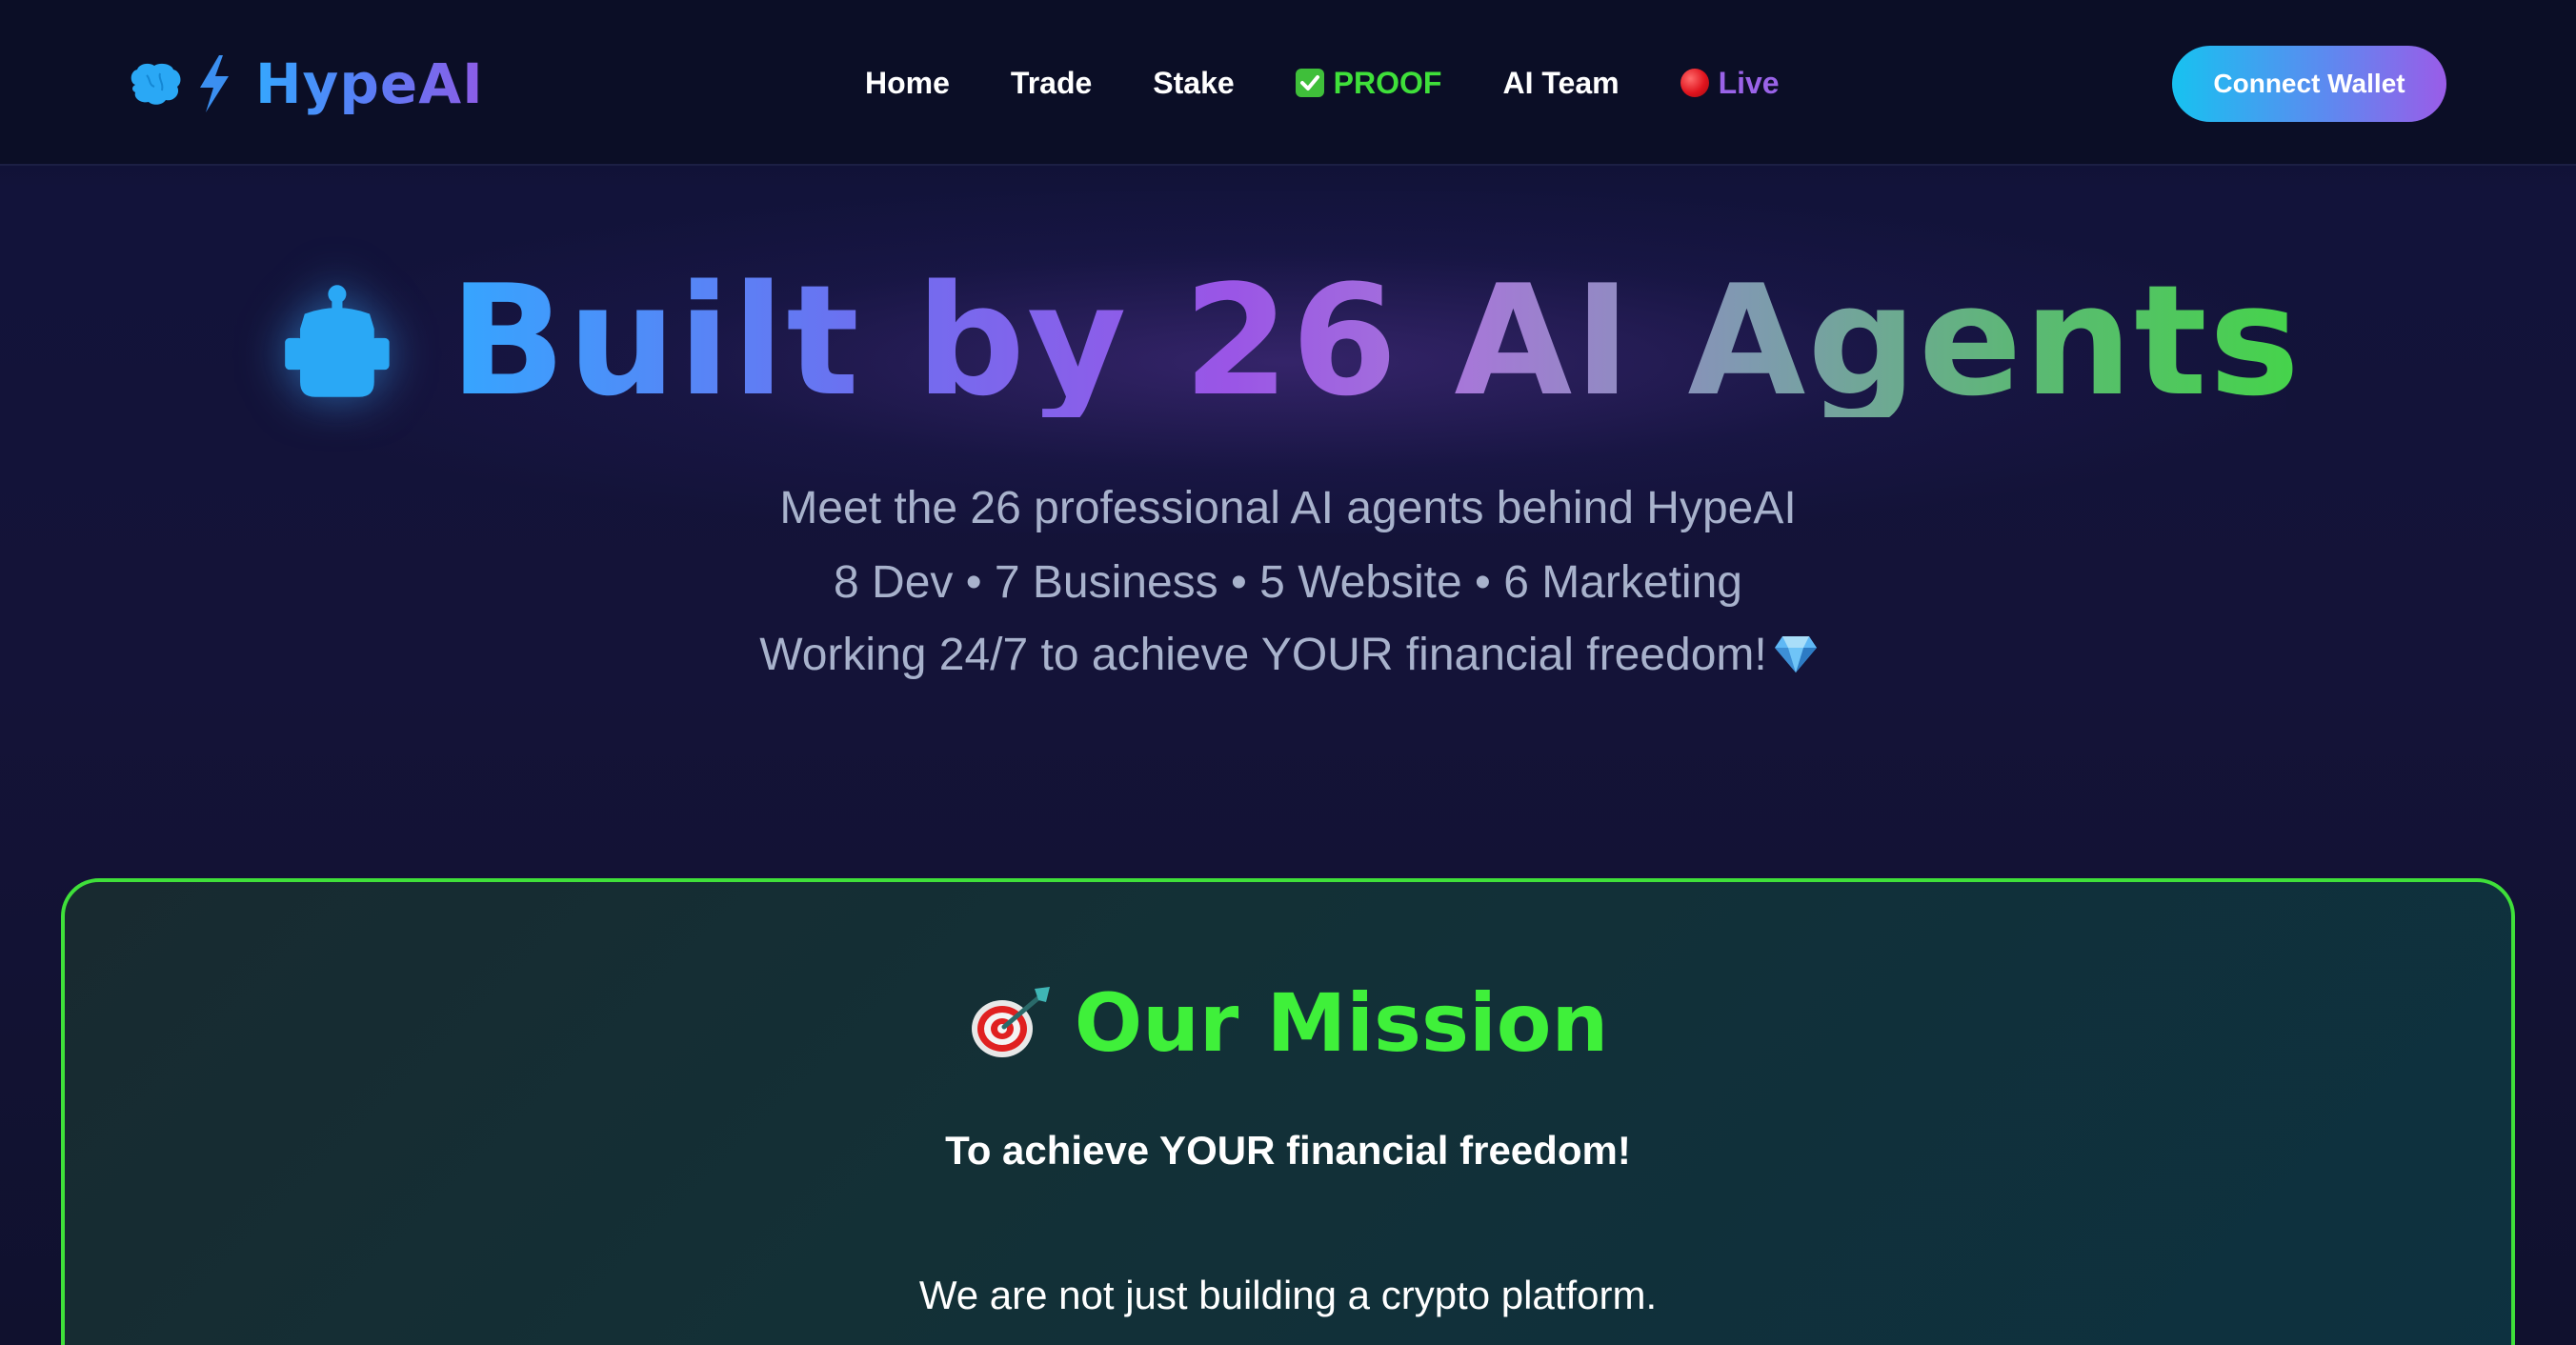  Describe the element at coordinates (1052, 83) in the screenshot. I see `nav-trade: Trade` at that location.